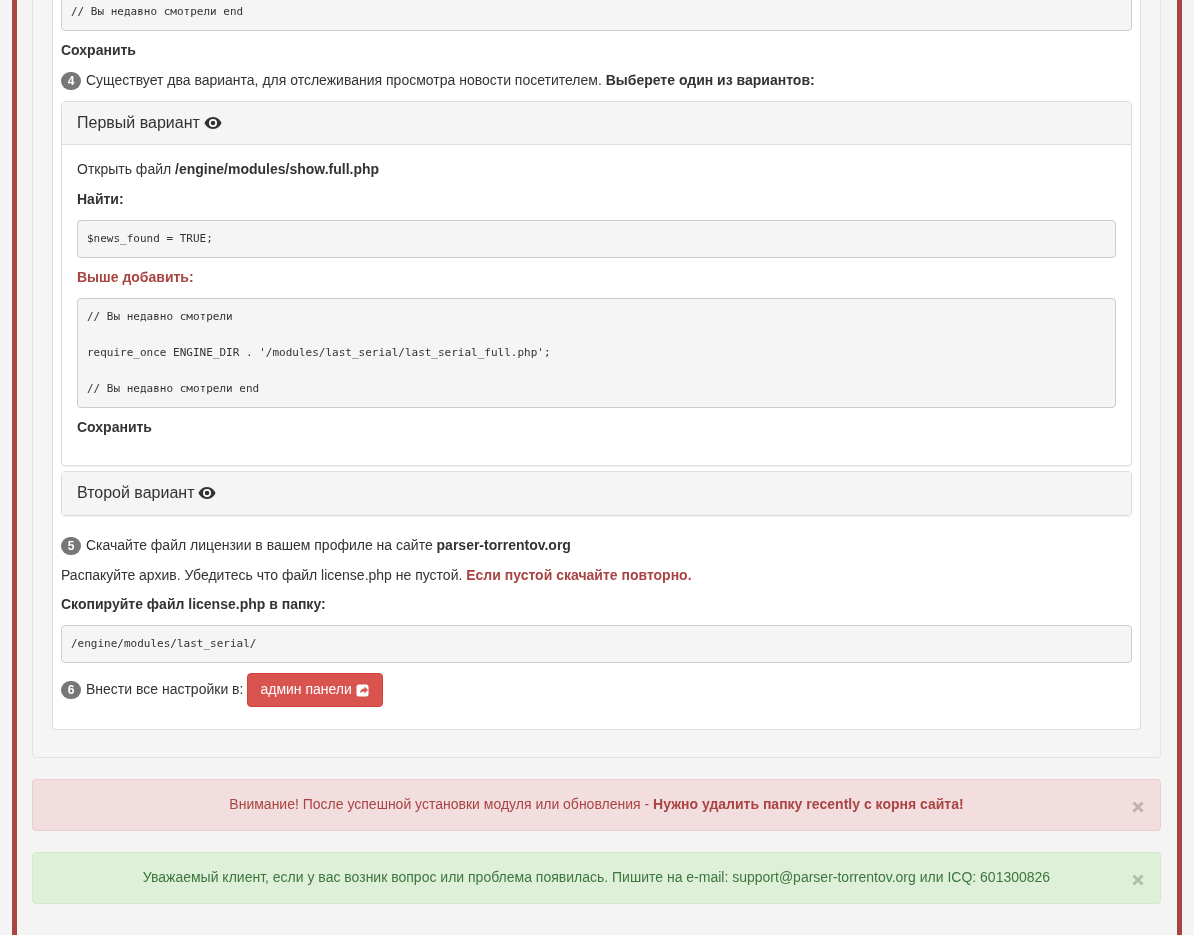  Describe the element at coordinates (596, 239) in the screenshot. I see `code-block: $news_found = TRUE;` at that location.